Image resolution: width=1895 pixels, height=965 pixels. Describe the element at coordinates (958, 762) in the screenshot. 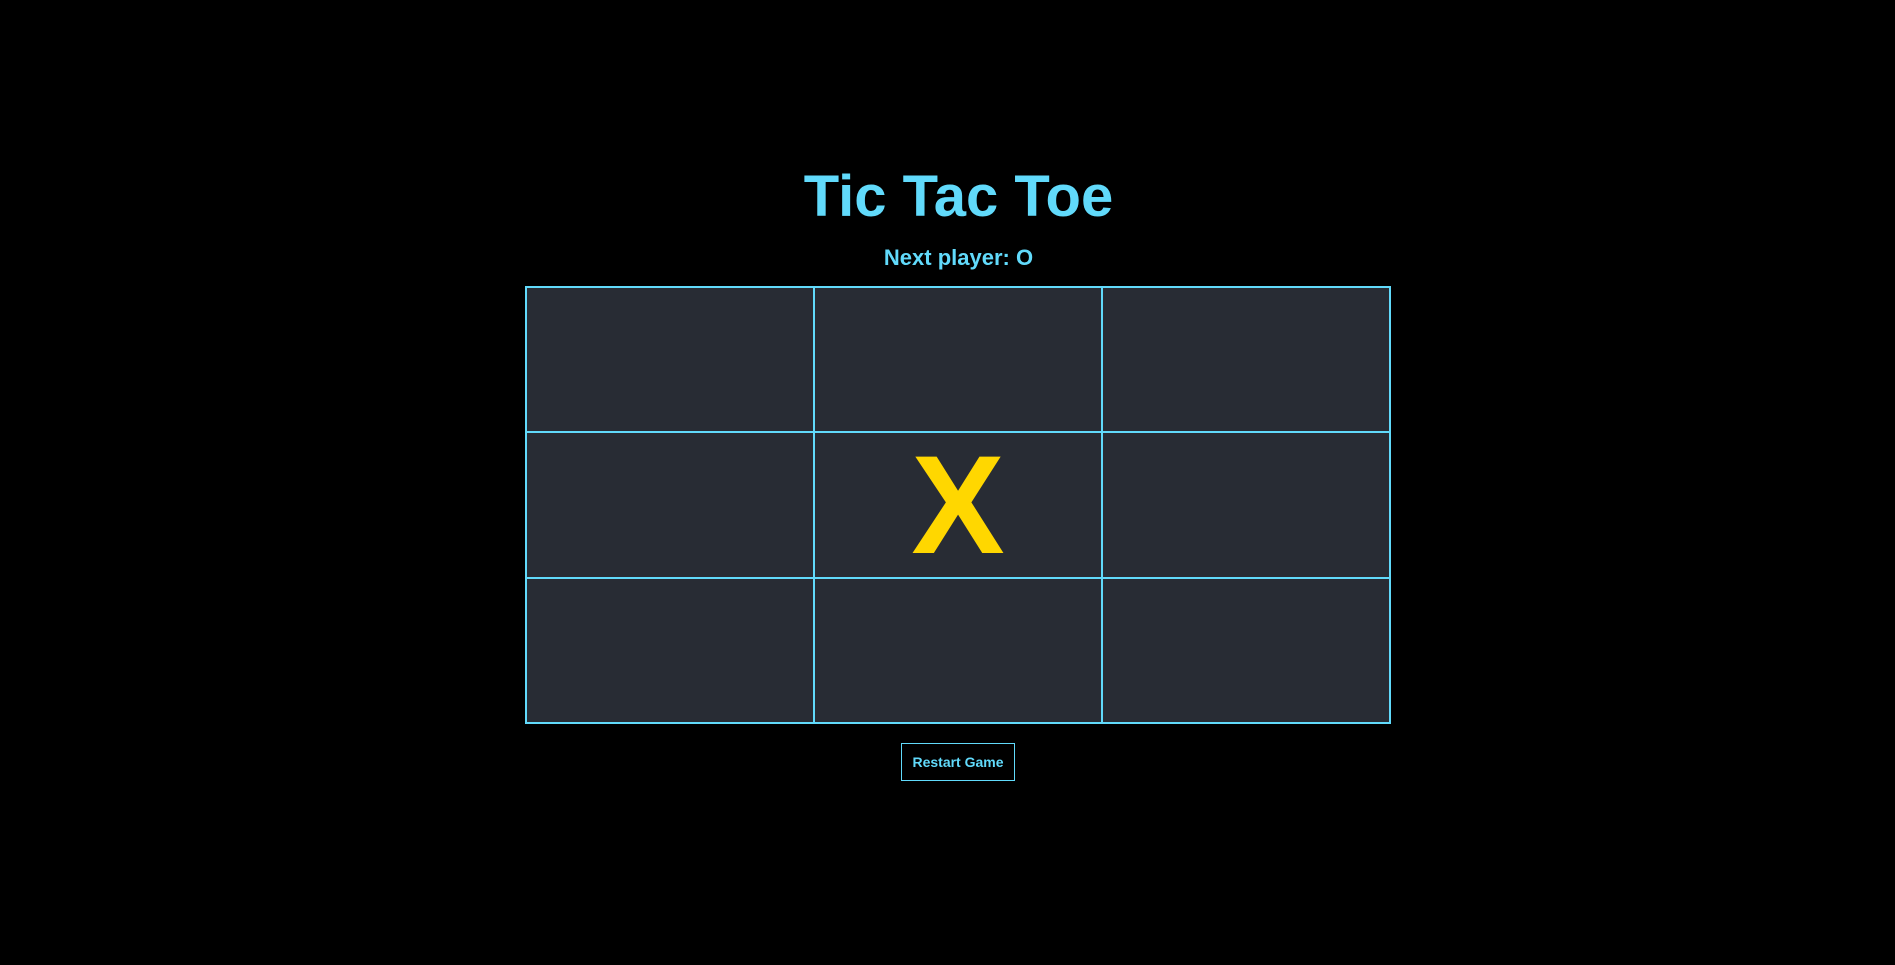

I see `restart-game-button: Restart Game` at that location.